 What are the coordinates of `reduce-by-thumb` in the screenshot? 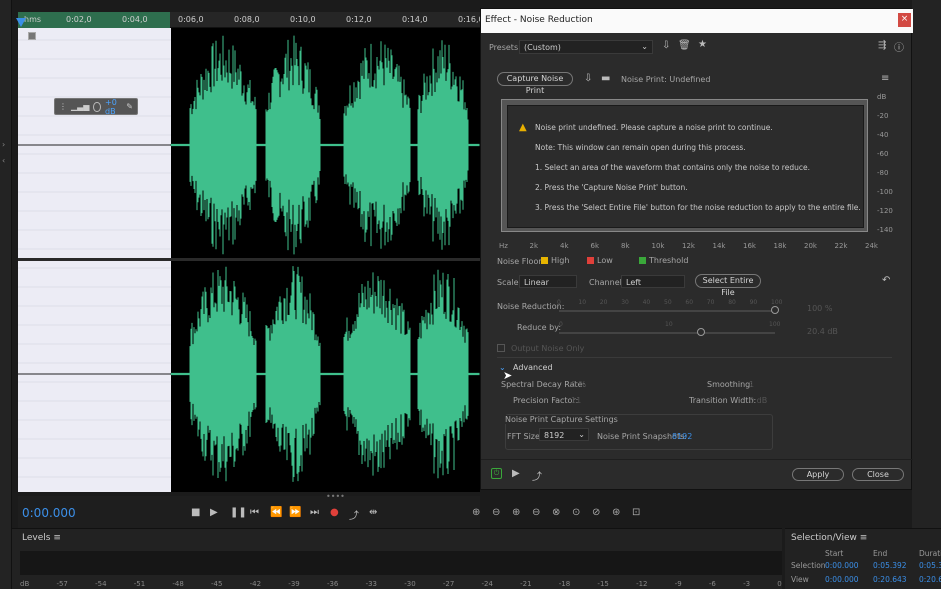 It's located at (701, 332).